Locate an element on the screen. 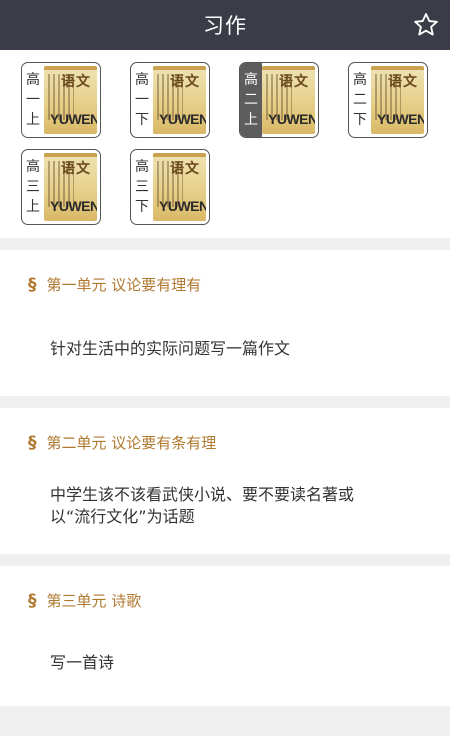 Image resolution: width=450 pixels, height=736 pixels. book-g3-s1: 高三上 语文 YUWEN is located at coordinates (61, 187).